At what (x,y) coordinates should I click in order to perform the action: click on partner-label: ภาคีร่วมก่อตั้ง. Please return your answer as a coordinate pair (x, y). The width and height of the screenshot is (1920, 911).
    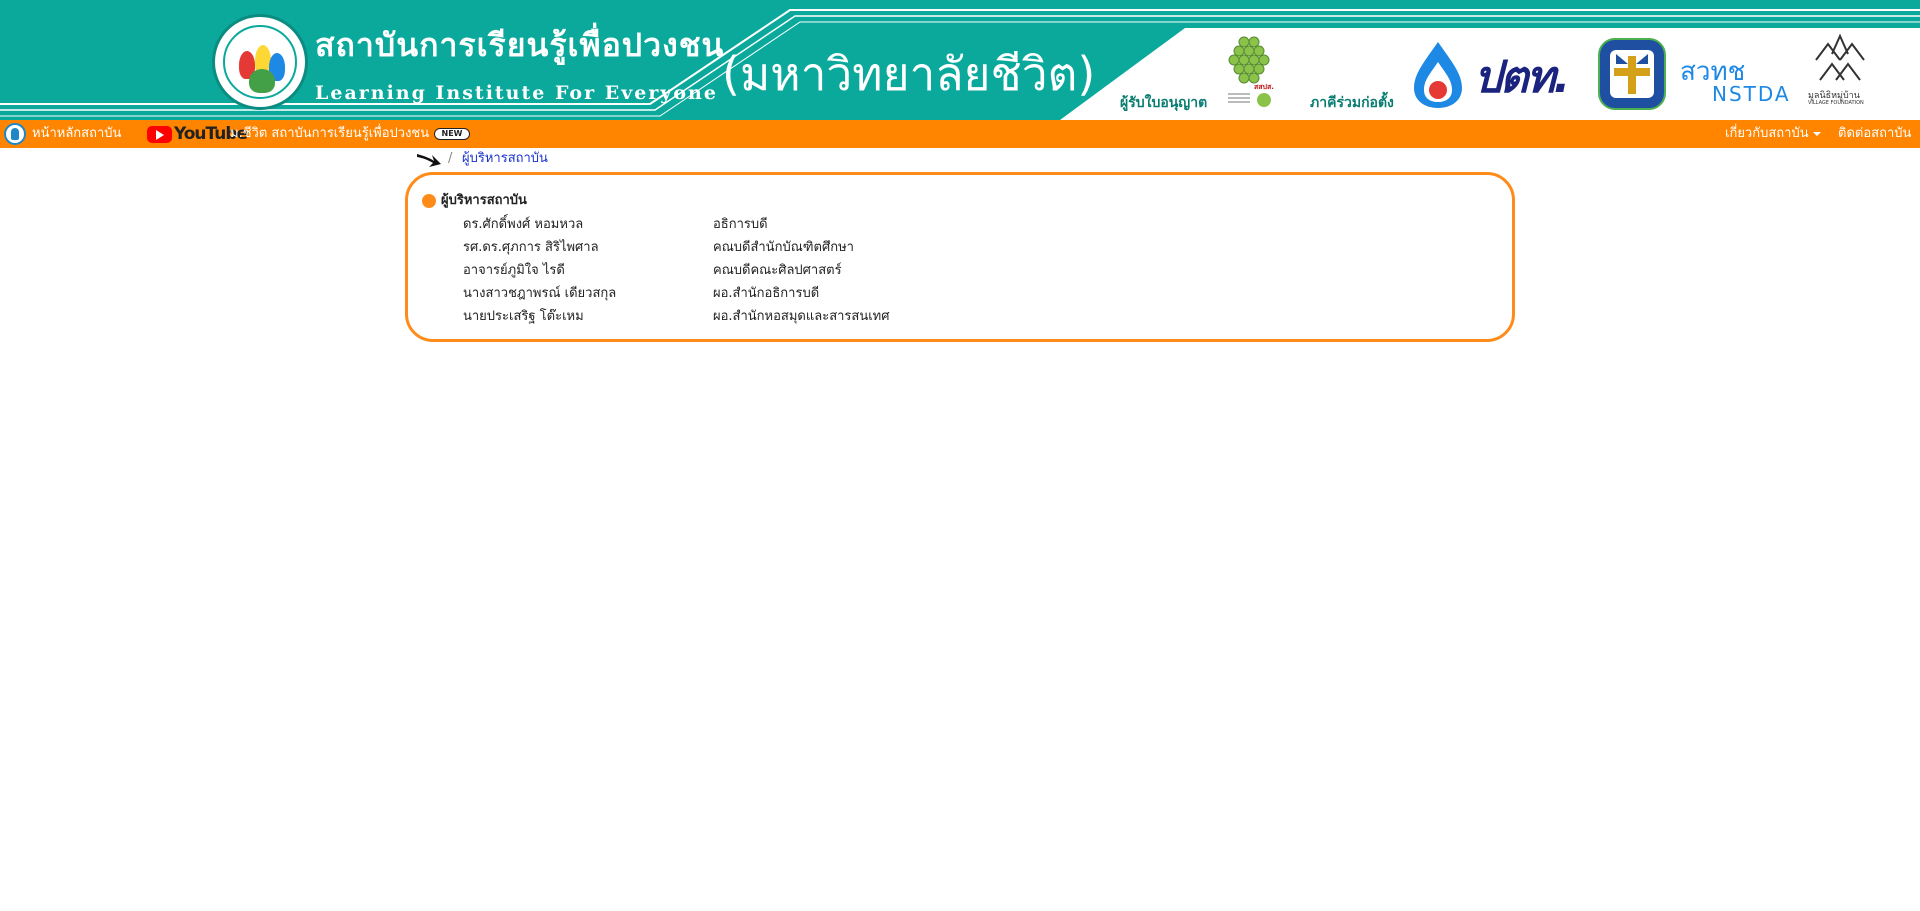
    Looking at the image, I should click on (1352, 103).